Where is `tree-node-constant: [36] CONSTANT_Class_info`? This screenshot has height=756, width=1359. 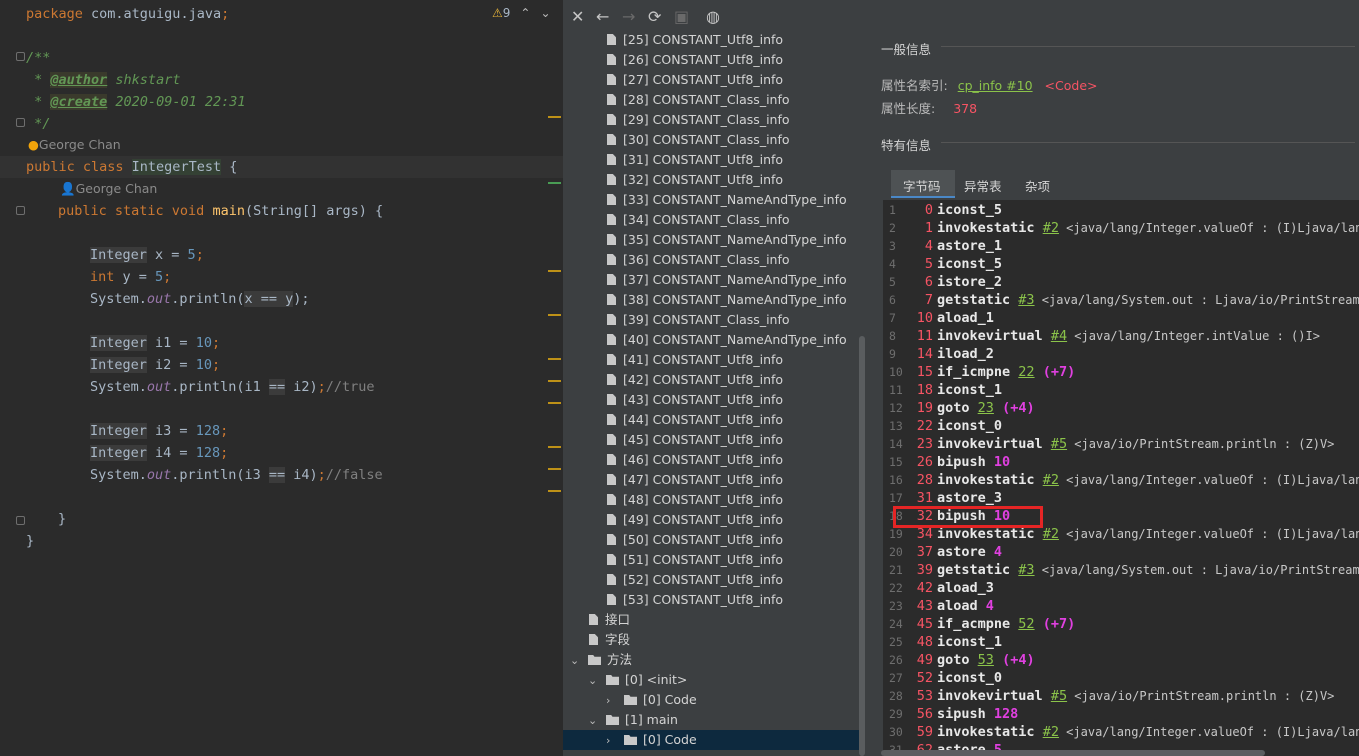
tree-node-constant: [36] CONSTANT_Class_info is located at coordinates (698, 260).